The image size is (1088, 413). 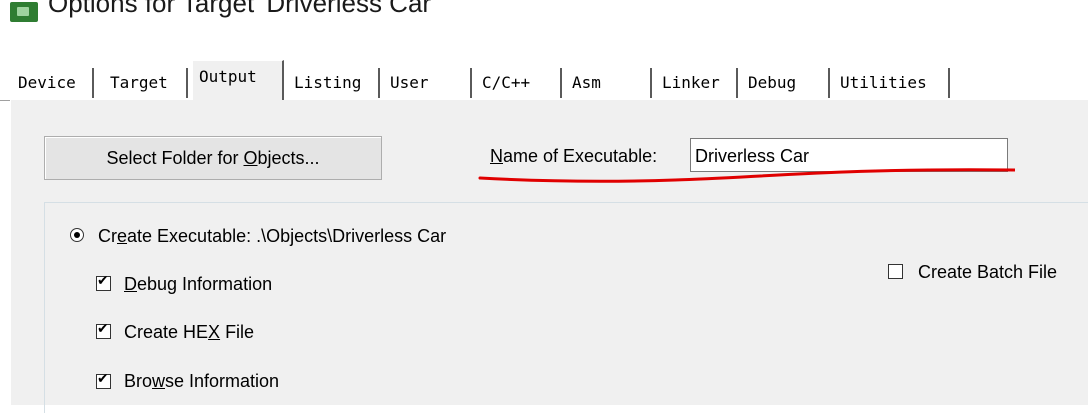 I want to click on create-exe-pre: Cr, so click(x=107, y=236).